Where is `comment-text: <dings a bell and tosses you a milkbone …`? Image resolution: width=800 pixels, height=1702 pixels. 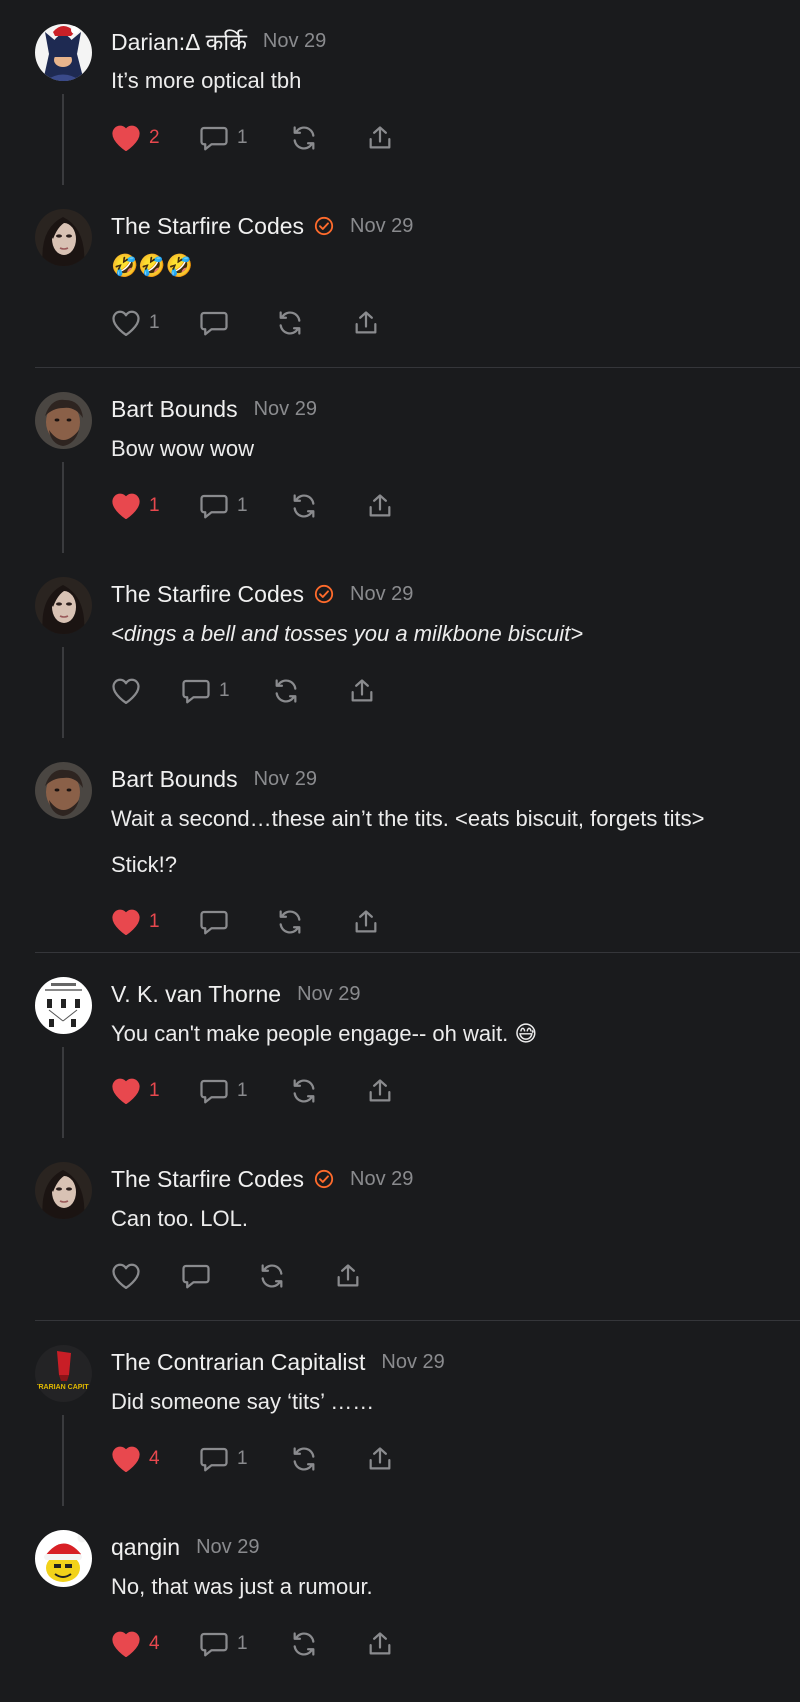 comment-text: <dings a bell and tosses you a milkbone … is located at coordinates (347, 633).